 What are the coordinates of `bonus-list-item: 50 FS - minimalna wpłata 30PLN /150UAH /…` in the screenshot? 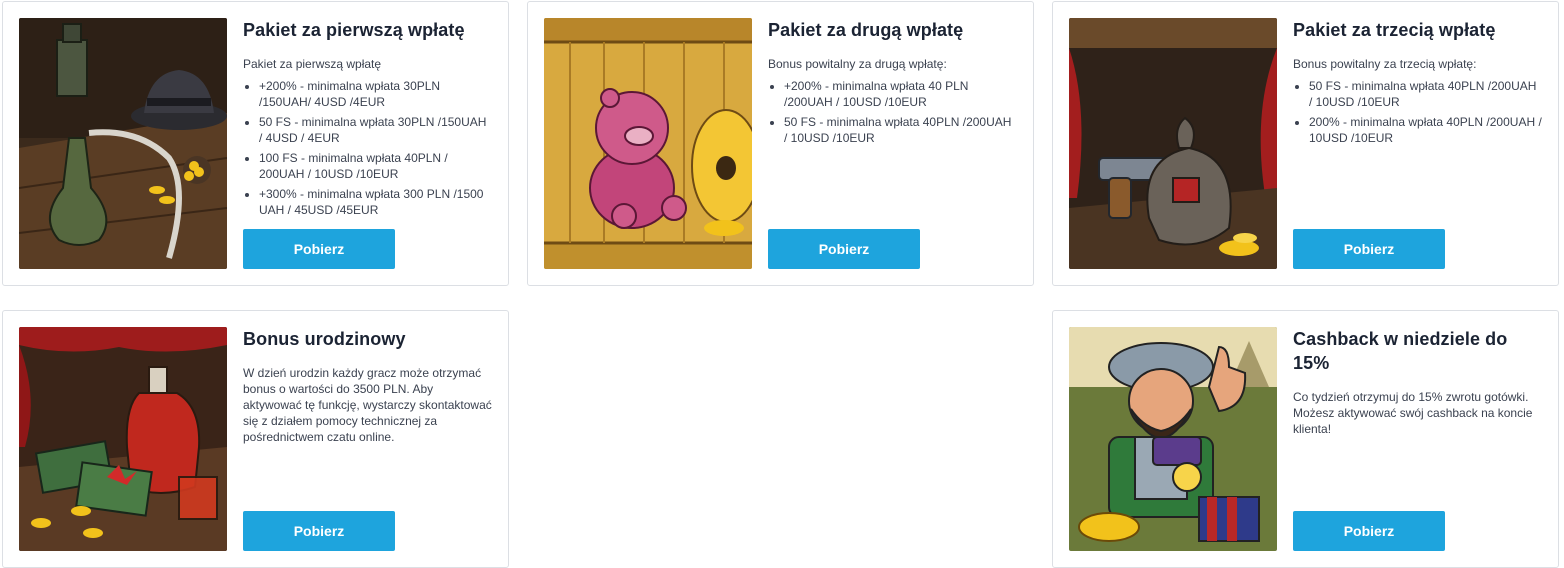 It's located at (375, 130).